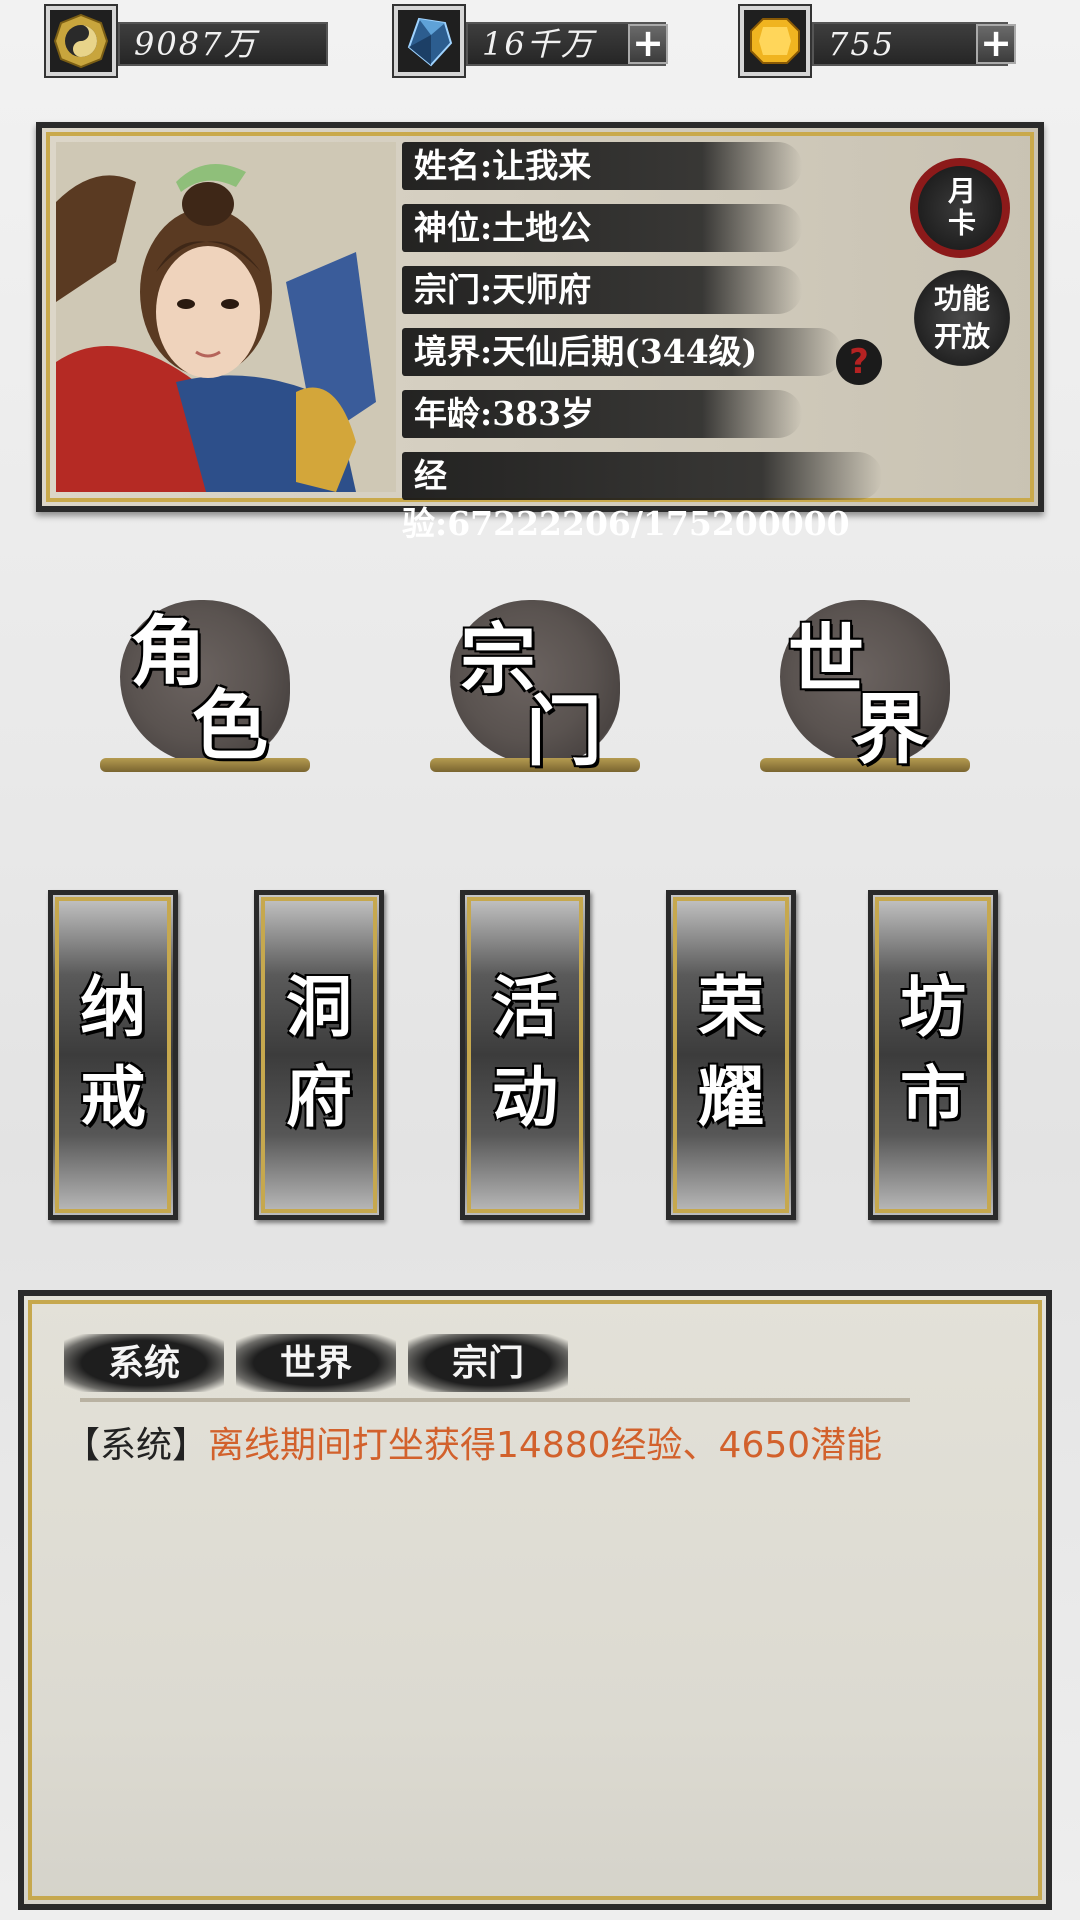 The image size is (1080, 1920). Describe the element at coordinates (453, 165) in the screenshot. I see `name-label: 姓名:` at that location.